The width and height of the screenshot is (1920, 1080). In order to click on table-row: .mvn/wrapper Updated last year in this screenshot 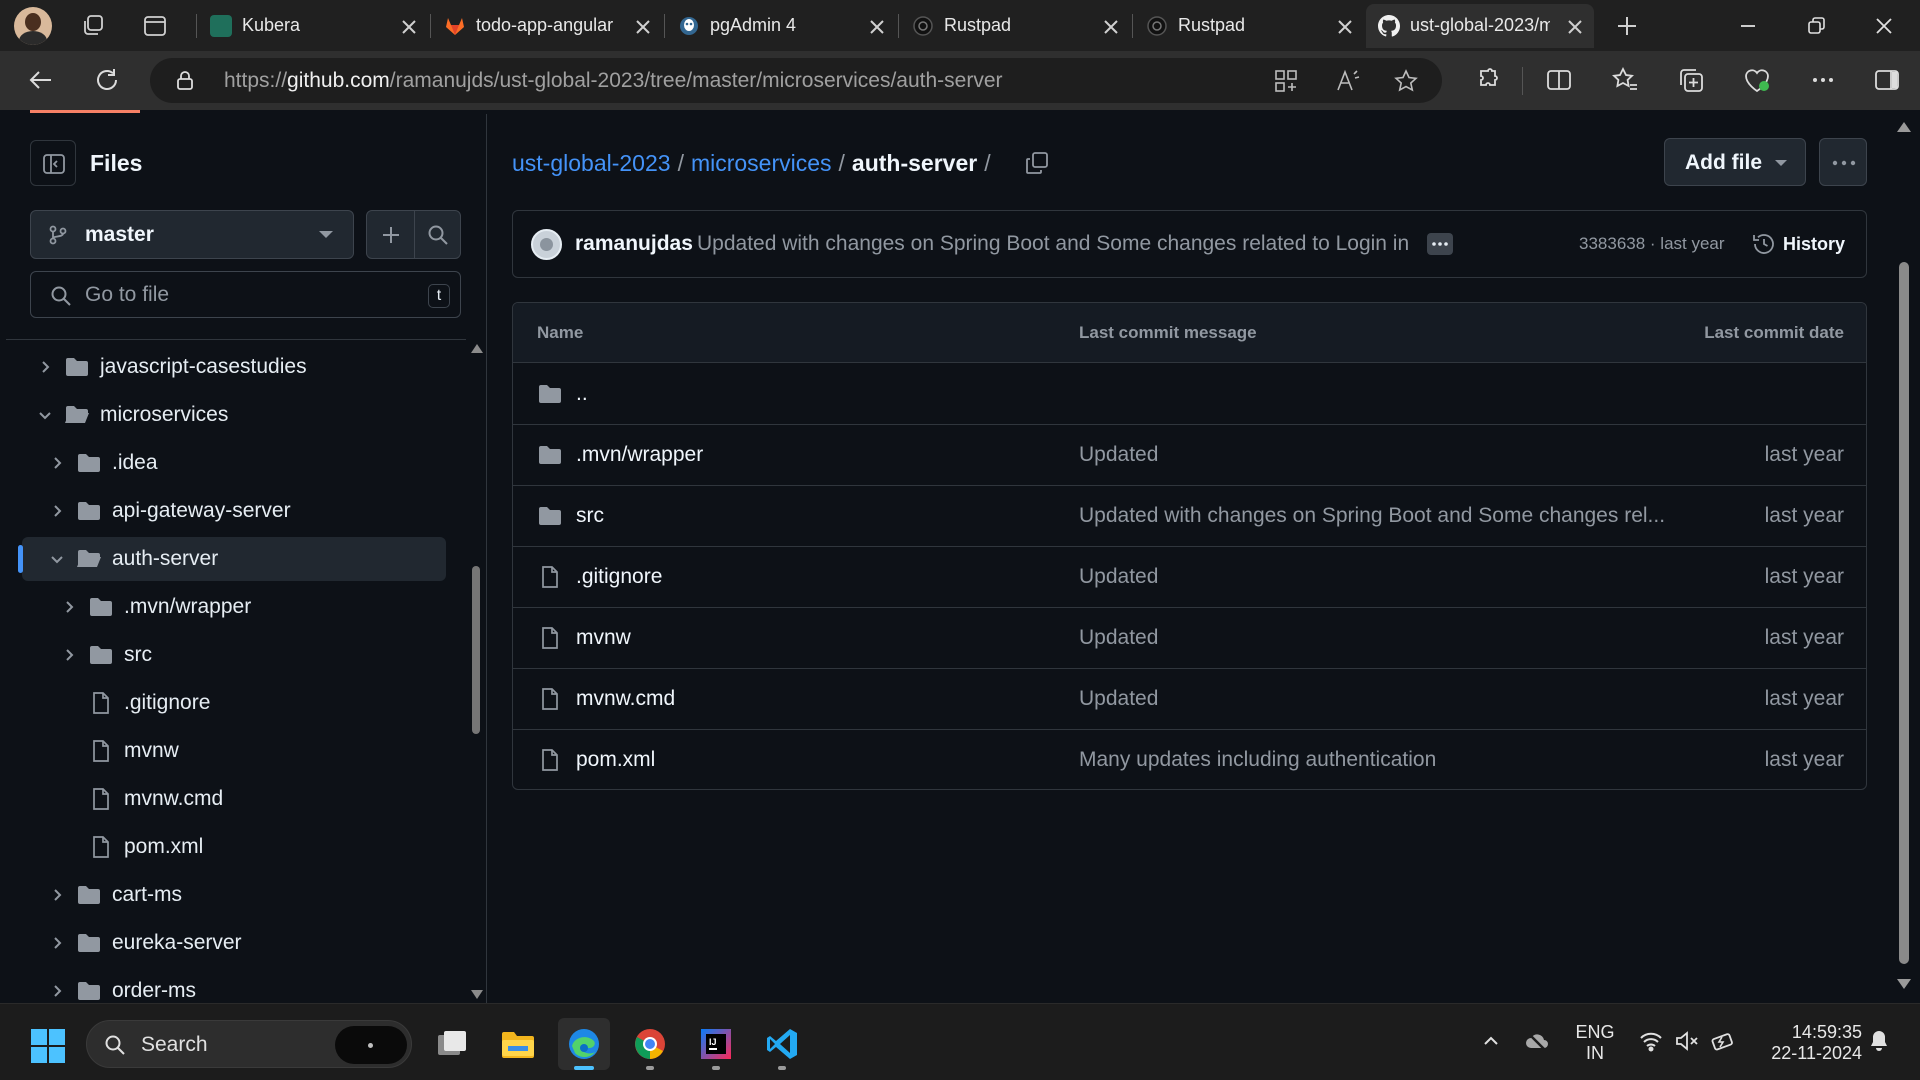, I will do `click(1189, 455)`.